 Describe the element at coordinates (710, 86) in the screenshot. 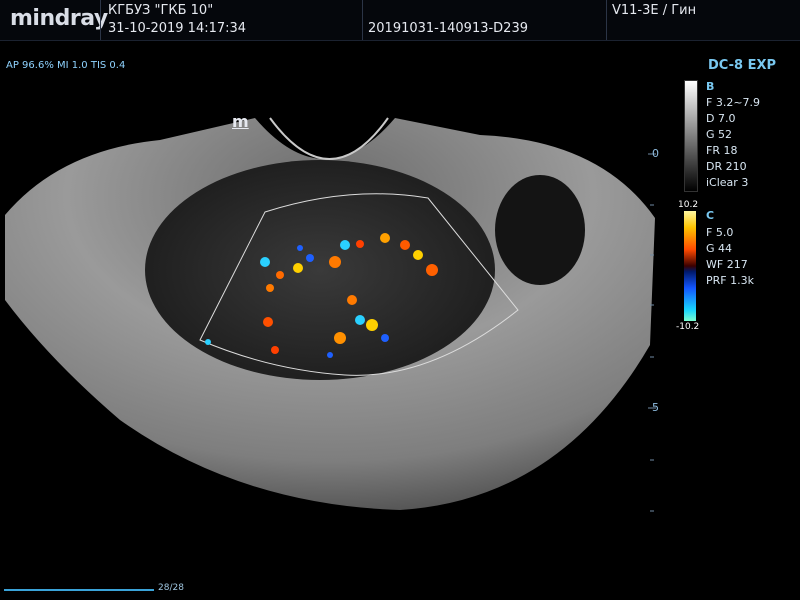

I see `bmode-header: B` at that location.